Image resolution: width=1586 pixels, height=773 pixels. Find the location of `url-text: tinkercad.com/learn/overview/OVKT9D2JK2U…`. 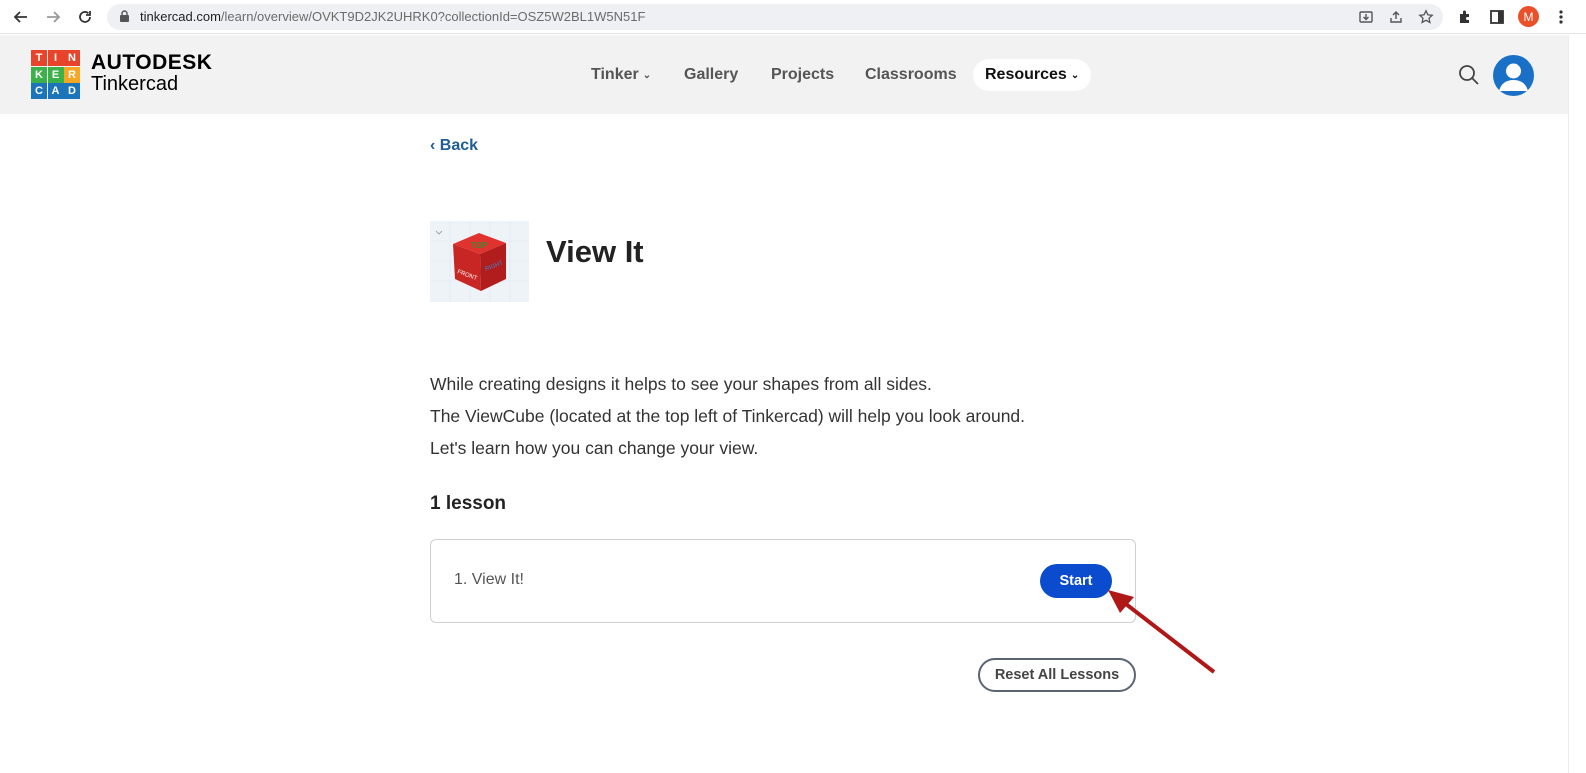

url-text: tinkercad.com/learn/overview/OVKT9D2JK2U… is located at coordinates (392, 16).